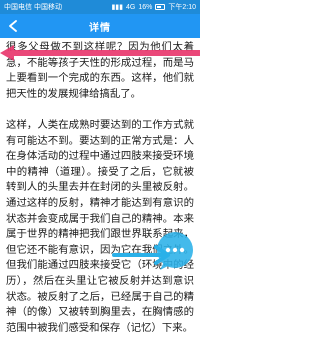 The image size is (320, 356). Describe the element at coordinates (100, 7) in the screenshot. I see `status-bar: 中国电信 中国移动 ▮▮▮ 4G 16% 下午2:10` at that location.